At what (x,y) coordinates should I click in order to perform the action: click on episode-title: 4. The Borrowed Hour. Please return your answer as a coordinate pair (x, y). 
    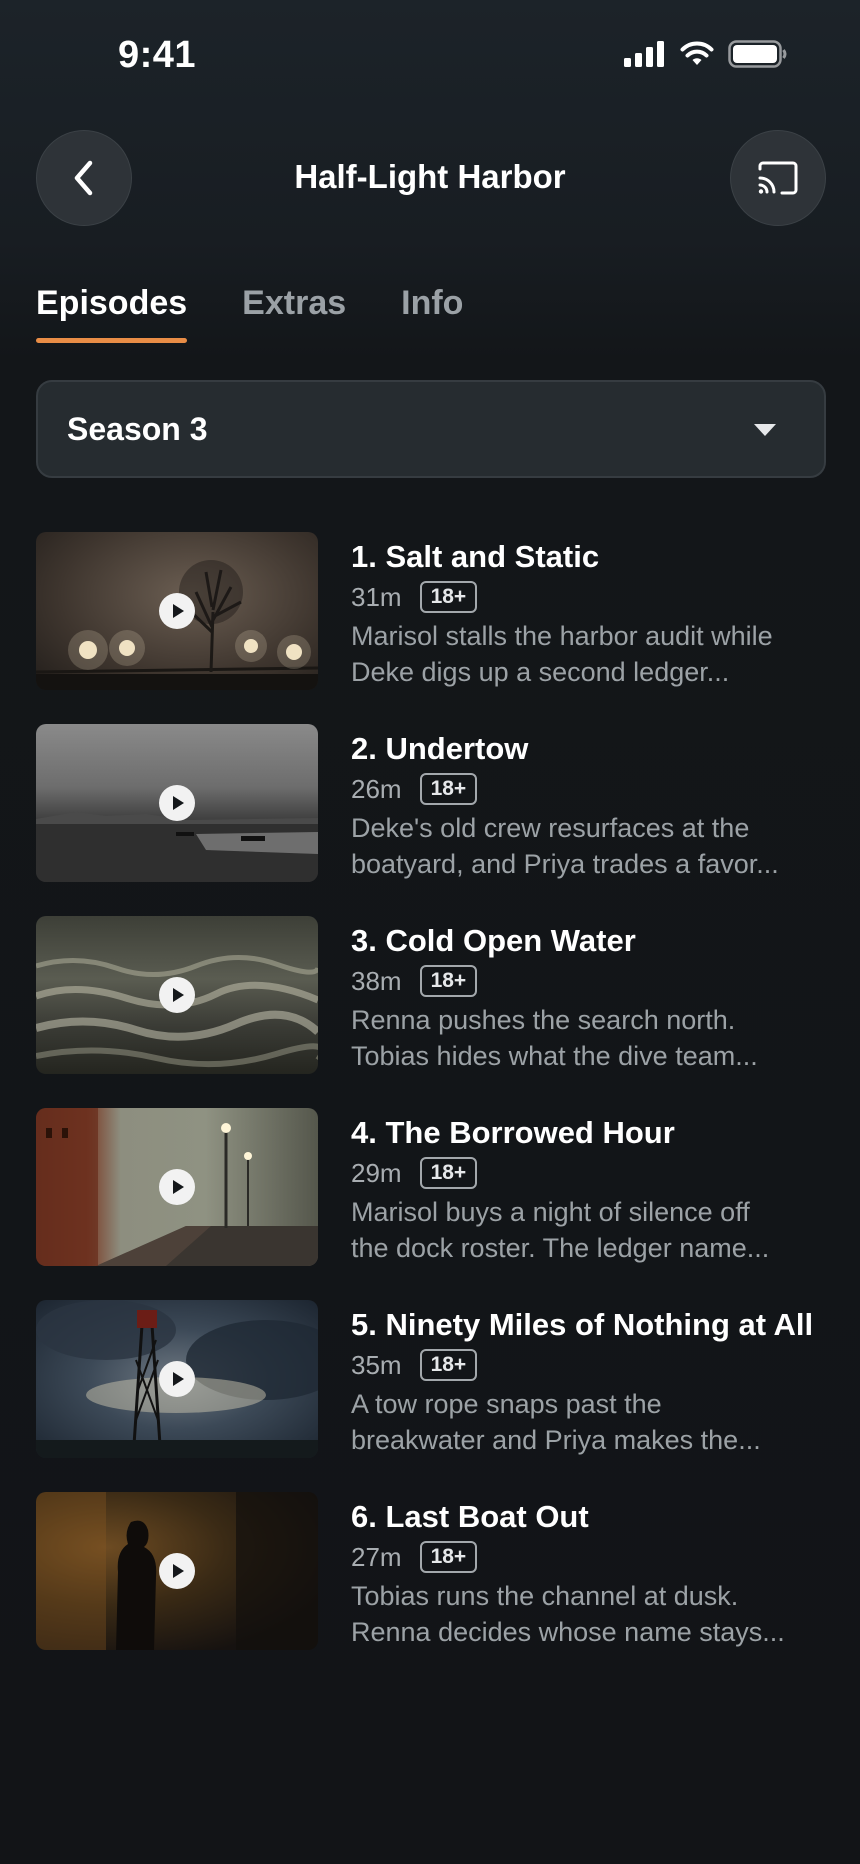
    Looking at the image, I should click on (513, 1132).